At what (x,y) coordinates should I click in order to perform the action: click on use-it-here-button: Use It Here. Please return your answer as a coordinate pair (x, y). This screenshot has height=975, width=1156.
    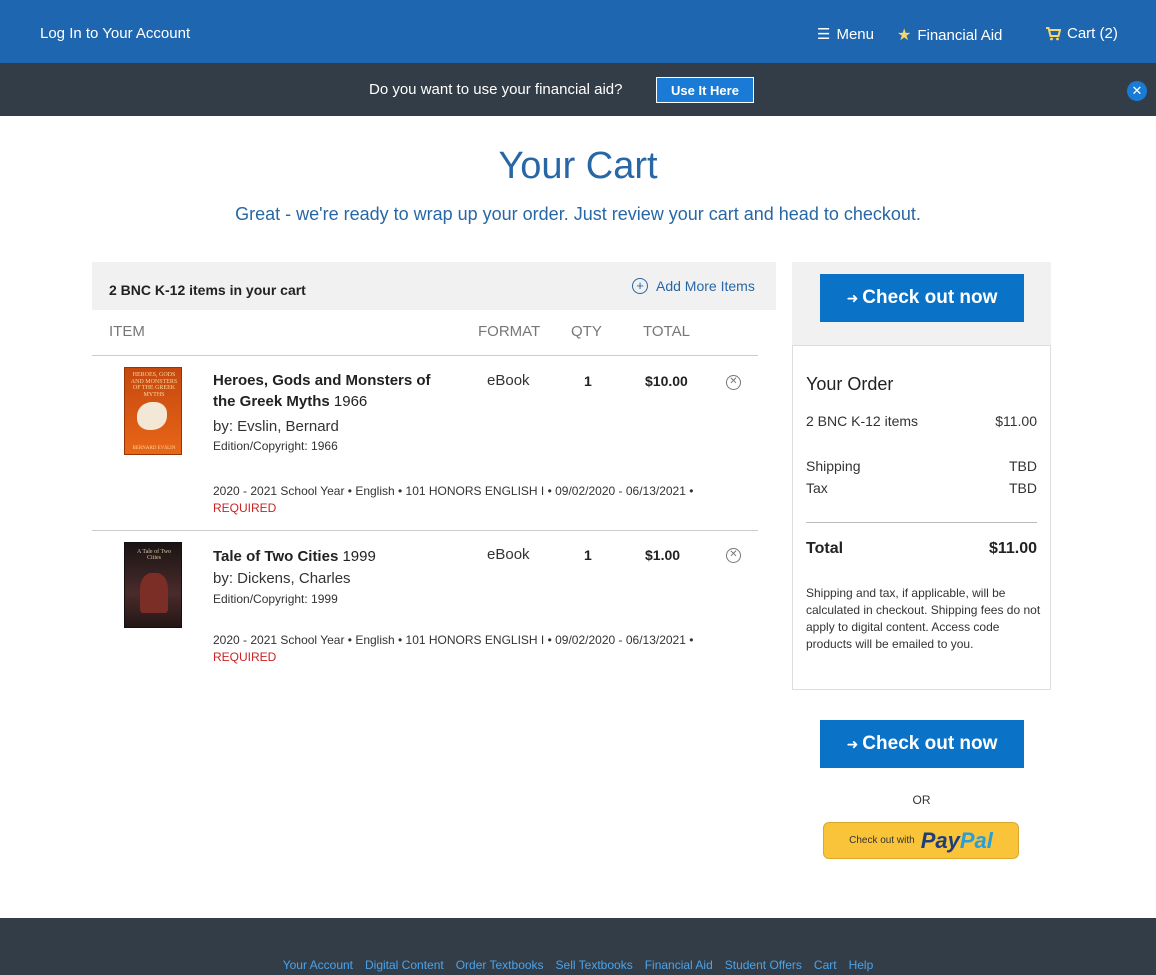
    Looking at the image, I should click on (705, 90).